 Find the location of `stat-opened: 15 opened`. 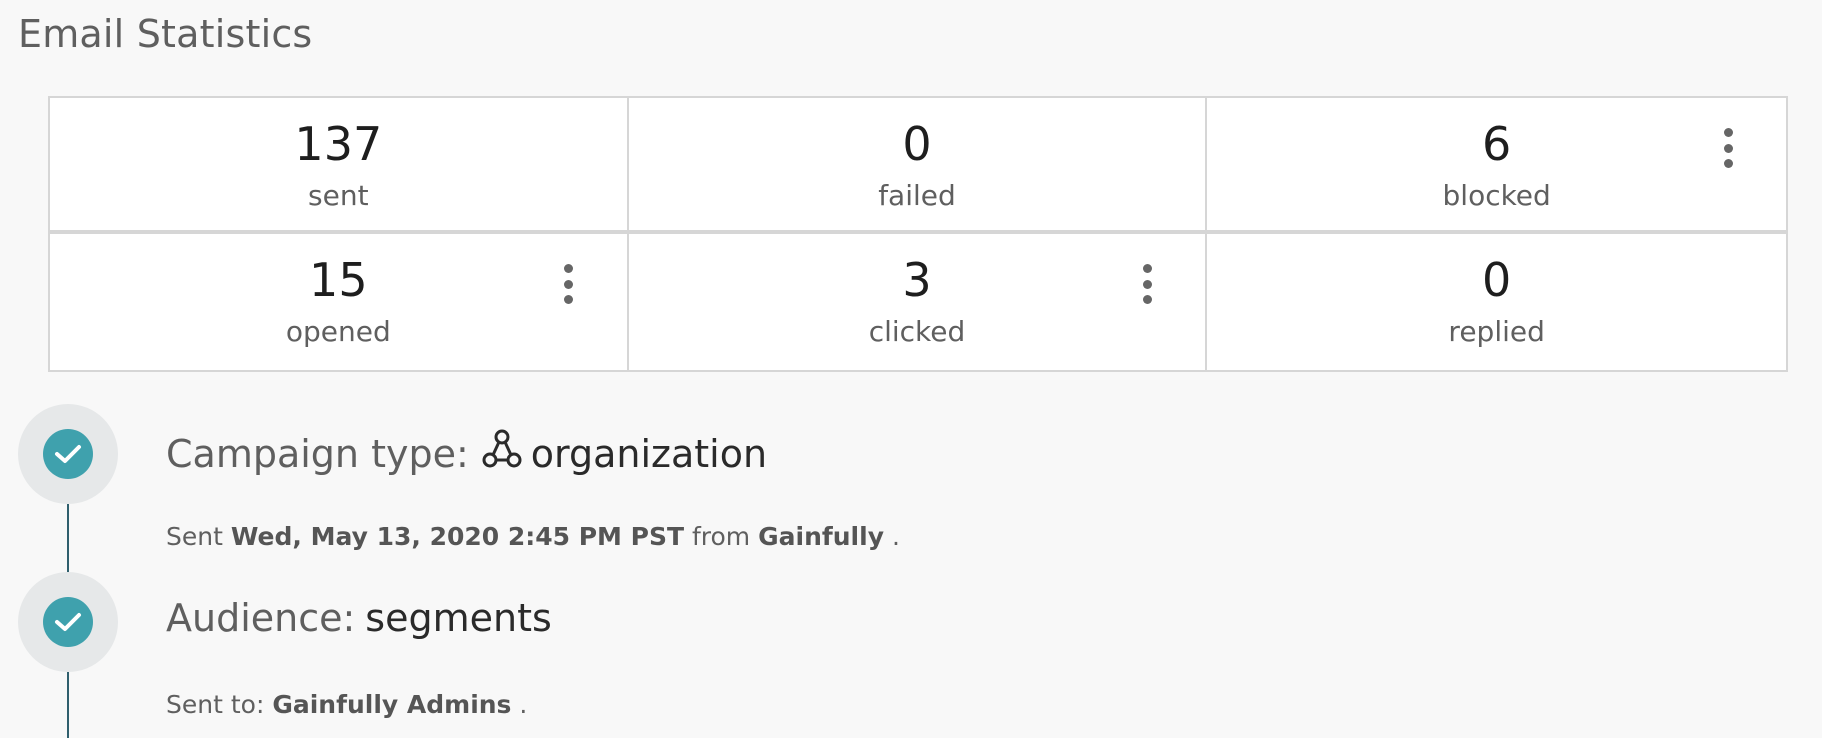

stat-opened: 15 opened is located at coordinates (339, 302).